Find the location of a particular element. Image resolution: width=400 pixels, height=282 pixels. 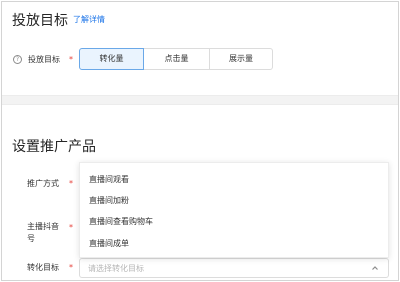

anchor-account-label: 主播抖音号 is located at coordinates (43, 232).